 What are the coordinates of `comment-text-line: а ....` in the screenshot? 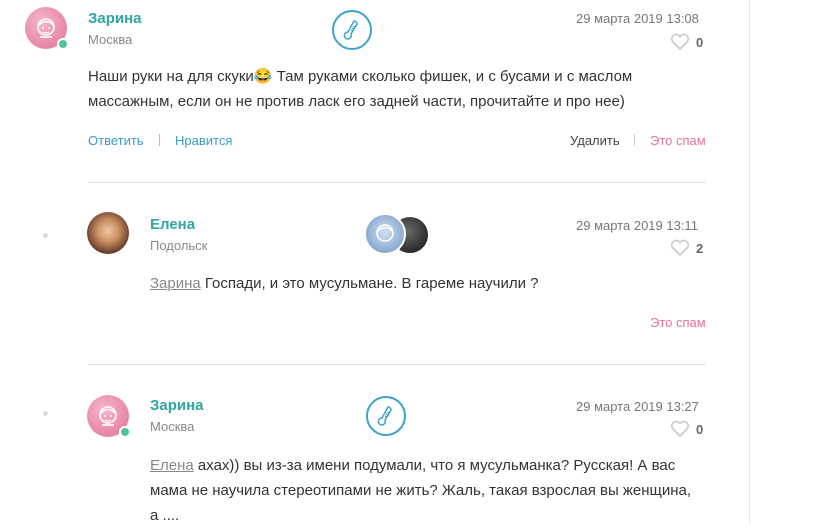 It's located at (165, 515).